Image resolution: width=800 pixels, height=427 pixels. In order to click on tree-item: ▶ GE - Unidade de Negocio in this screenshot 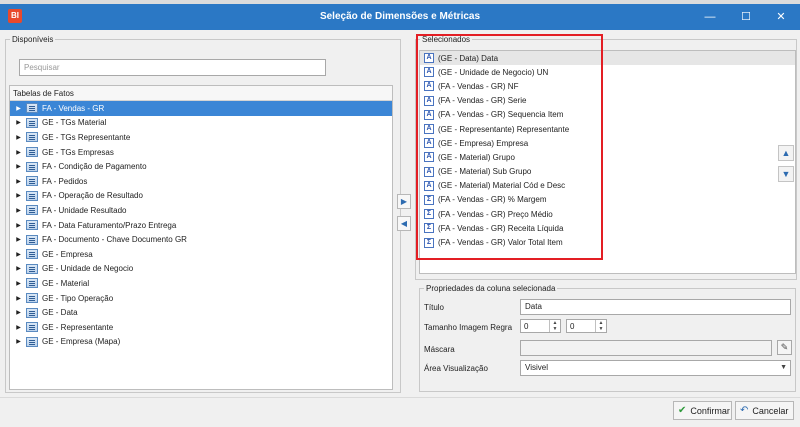, I will do `click(201, 269)`.